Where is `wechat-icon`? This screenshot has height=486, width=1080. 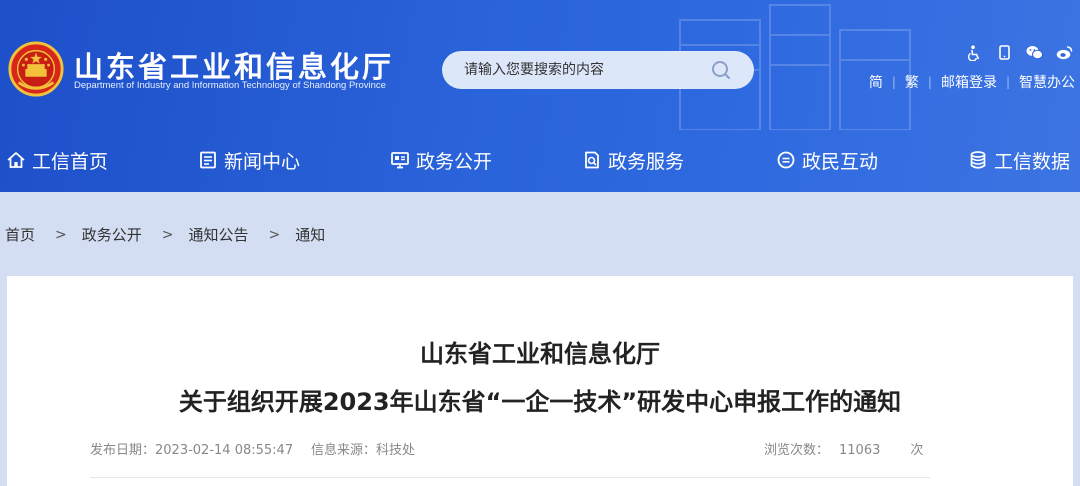
wechat-icon is located at coordinates (1034, 52).